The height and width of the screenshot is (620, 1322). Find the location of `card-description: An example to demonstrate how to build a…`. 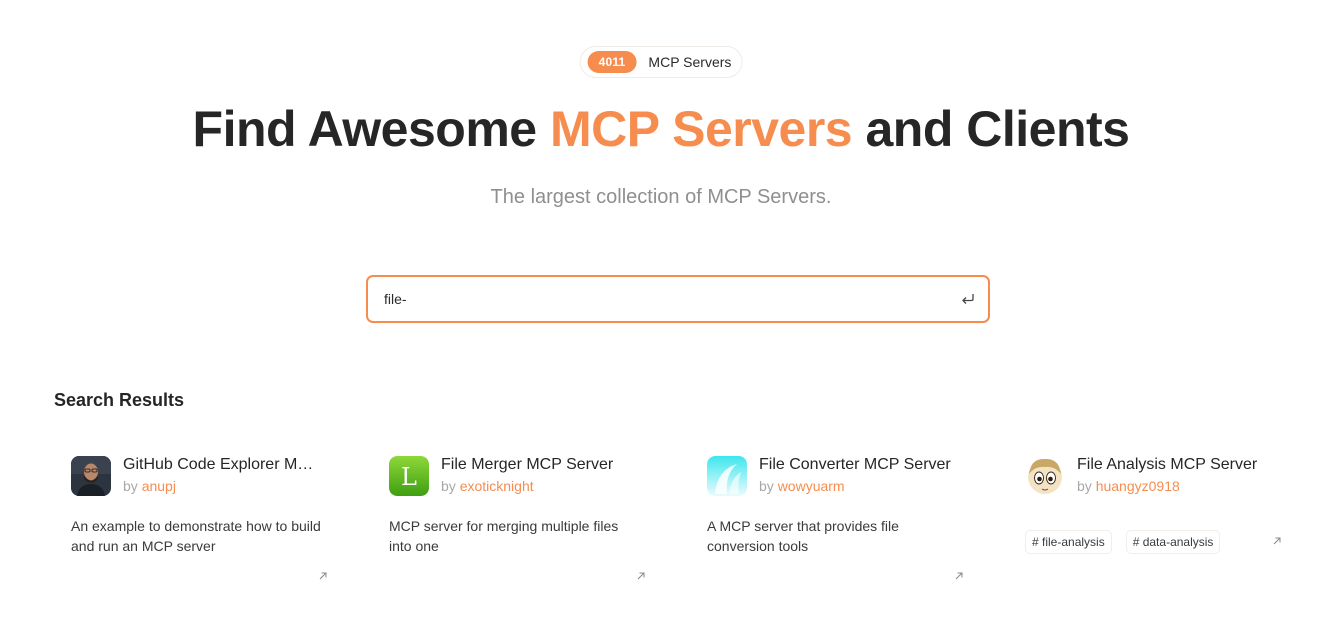

card-description: An example to demonstrate how to build a… is located at coordinates (196, 536).